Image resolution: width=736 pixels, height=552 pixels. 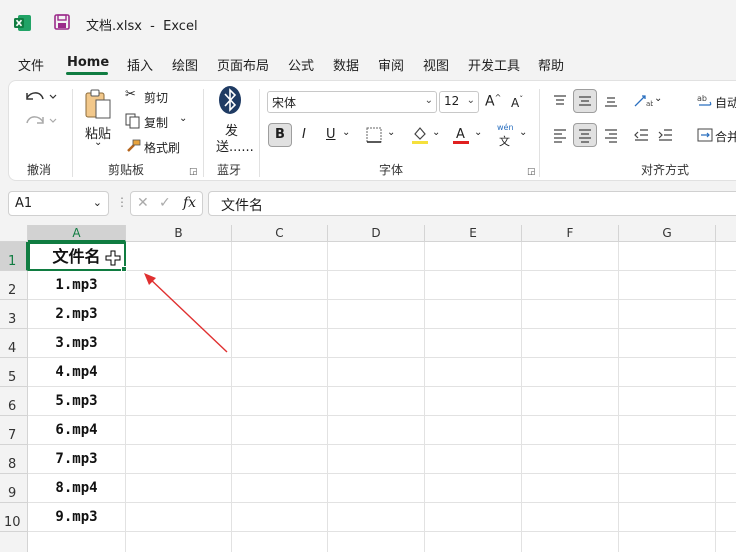 What do you see at coordinates (230, 100) in the screenshot?
I see `bluetooth-icon` at bounding box center [230, 100].